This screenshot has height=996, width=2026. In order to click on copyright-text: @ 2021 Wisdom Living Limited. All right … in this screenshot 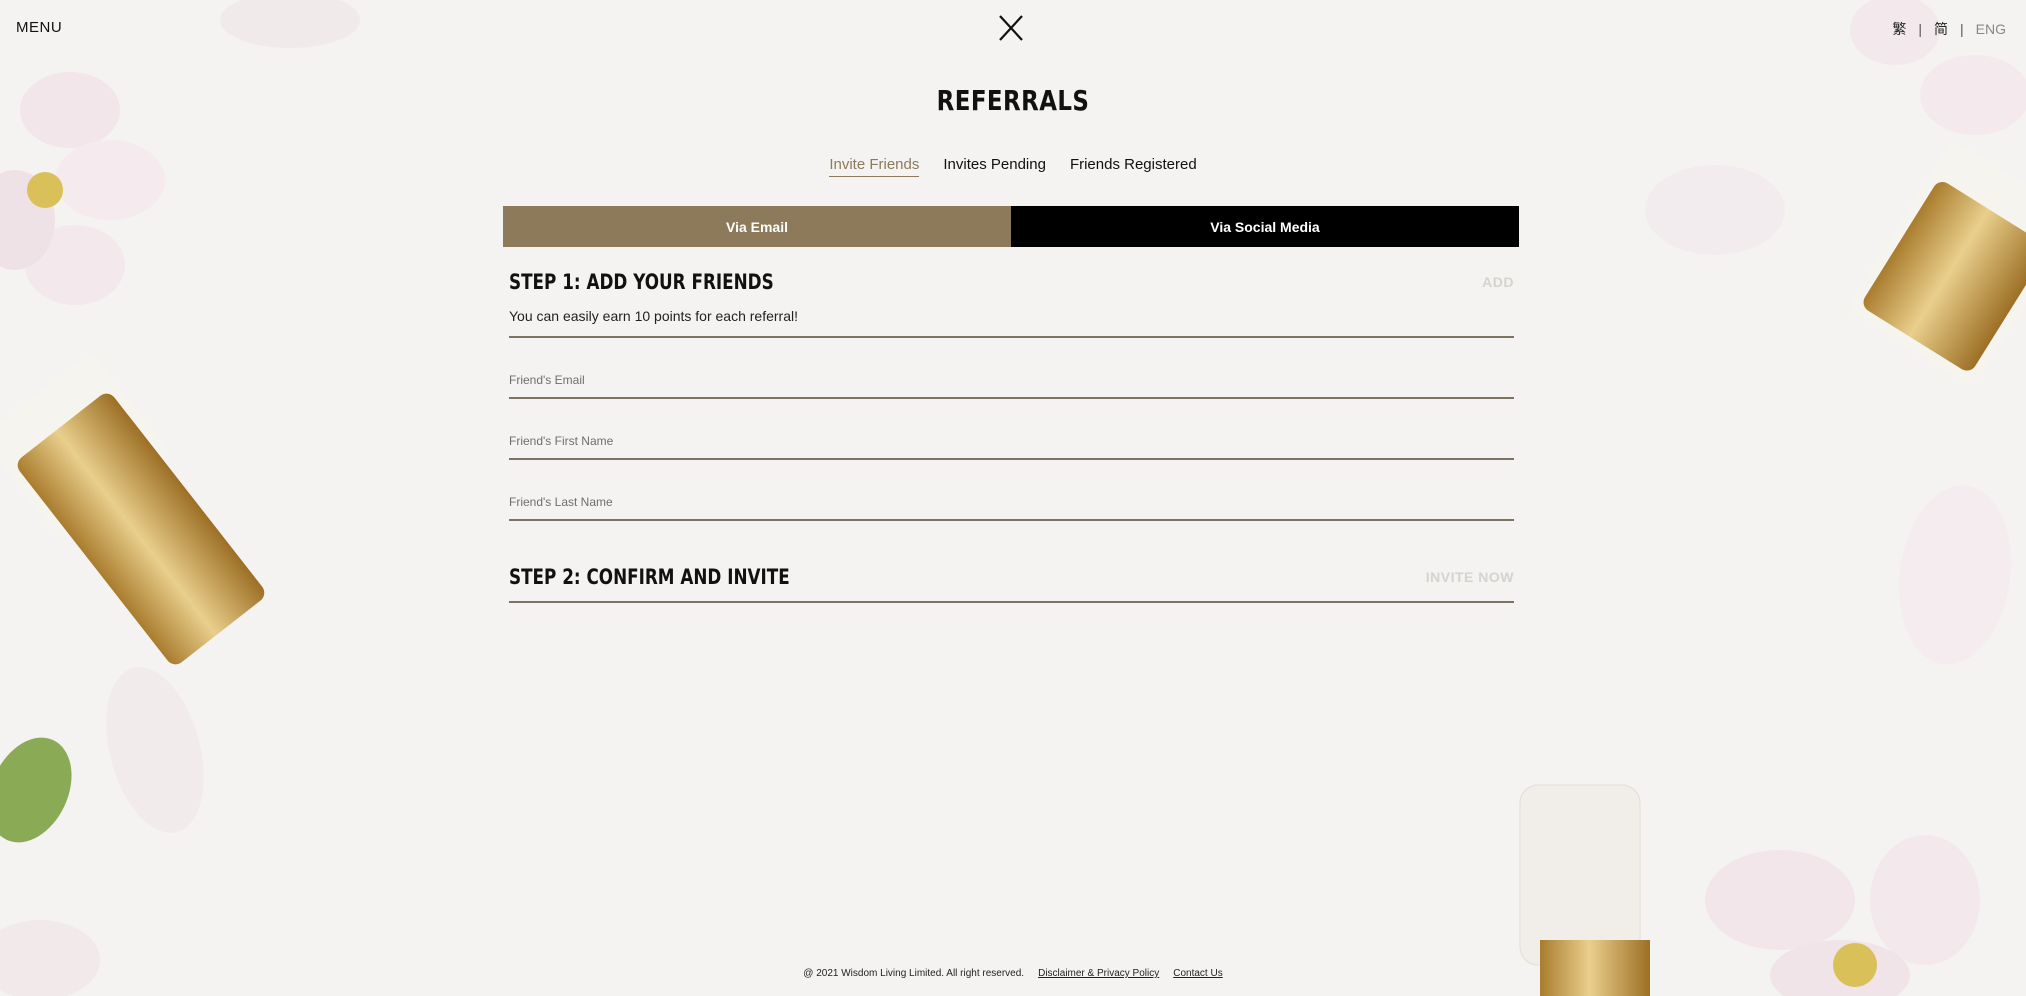, I will do `click(914, 973)`.